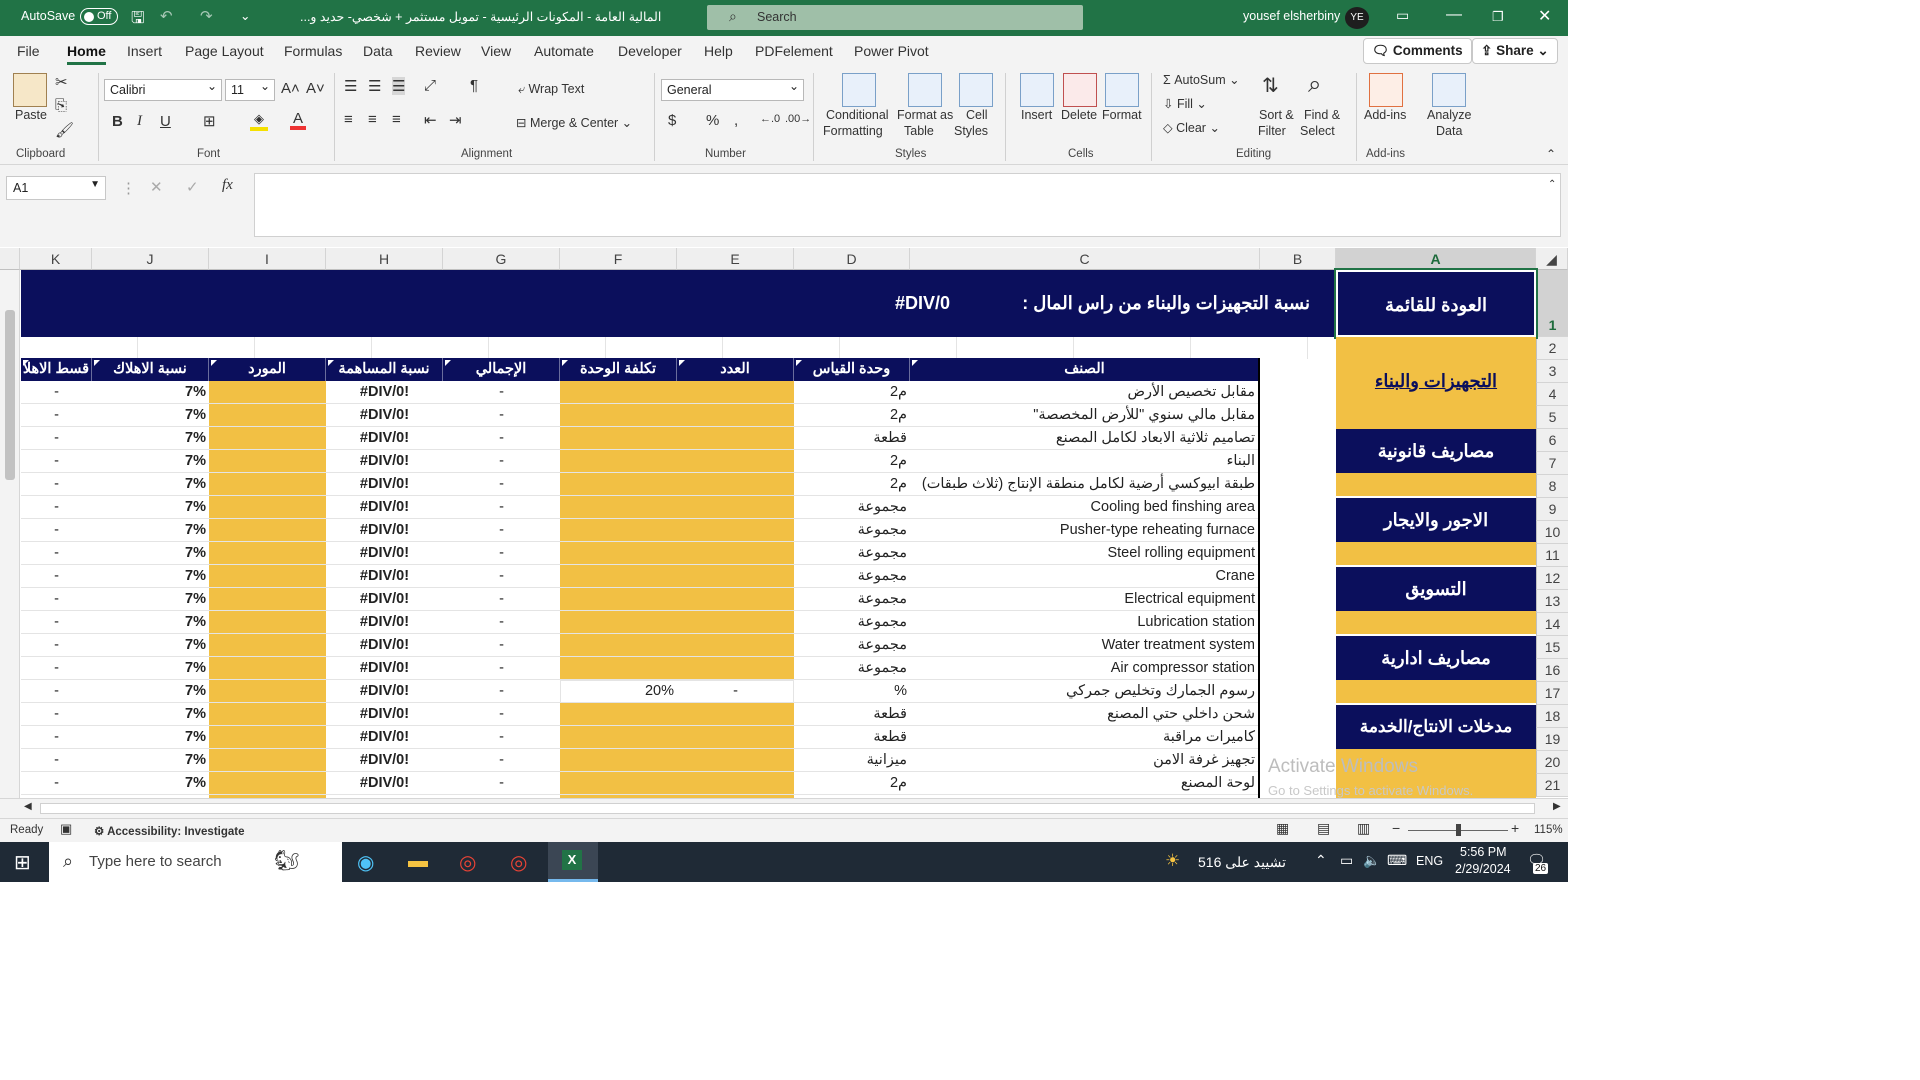 The width and height of the screenshot is (1920, 1080). What do you see at coordinates (496, 51) in the screenshot?
I see `tab-view: View` at bounding box center [496, 51].